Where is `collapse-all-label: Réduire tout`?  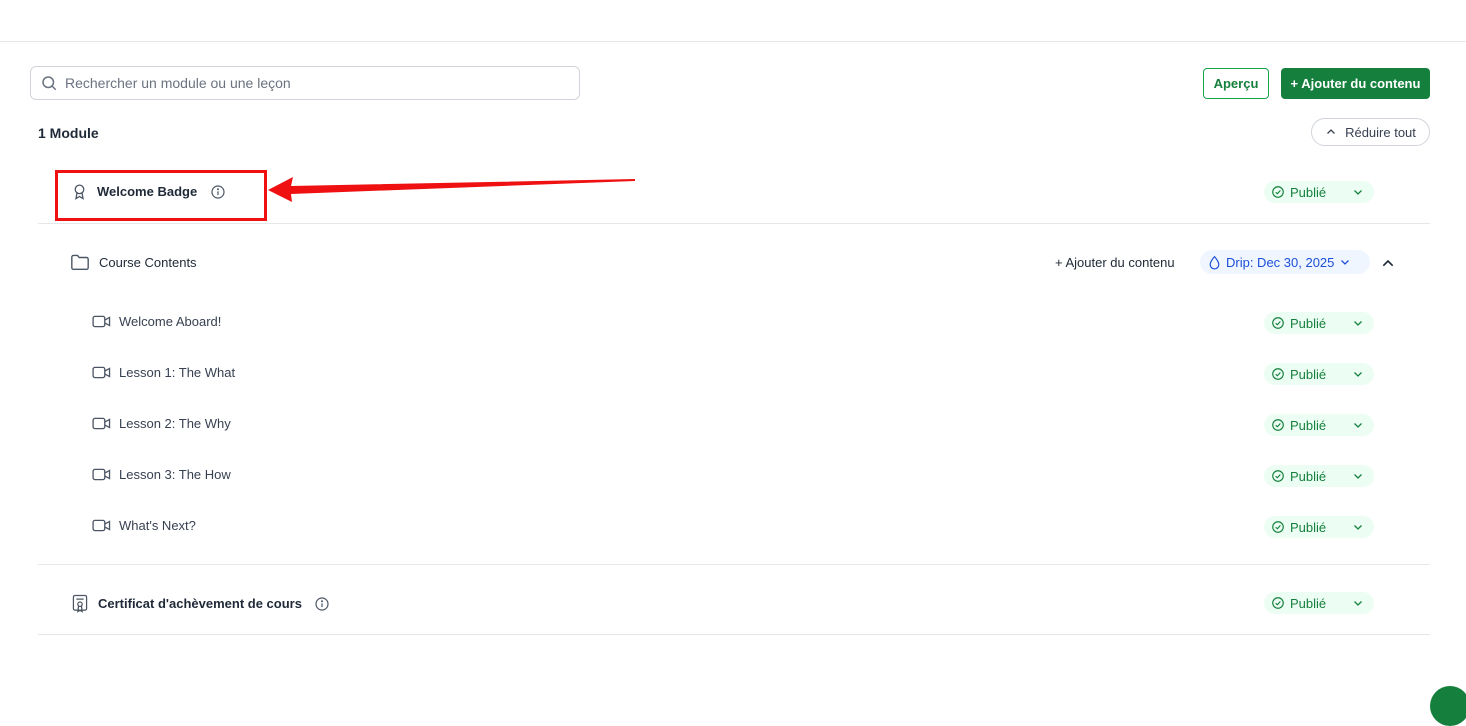 collapse-all-label: Réduire tout is located at coordinates (1380, 132).